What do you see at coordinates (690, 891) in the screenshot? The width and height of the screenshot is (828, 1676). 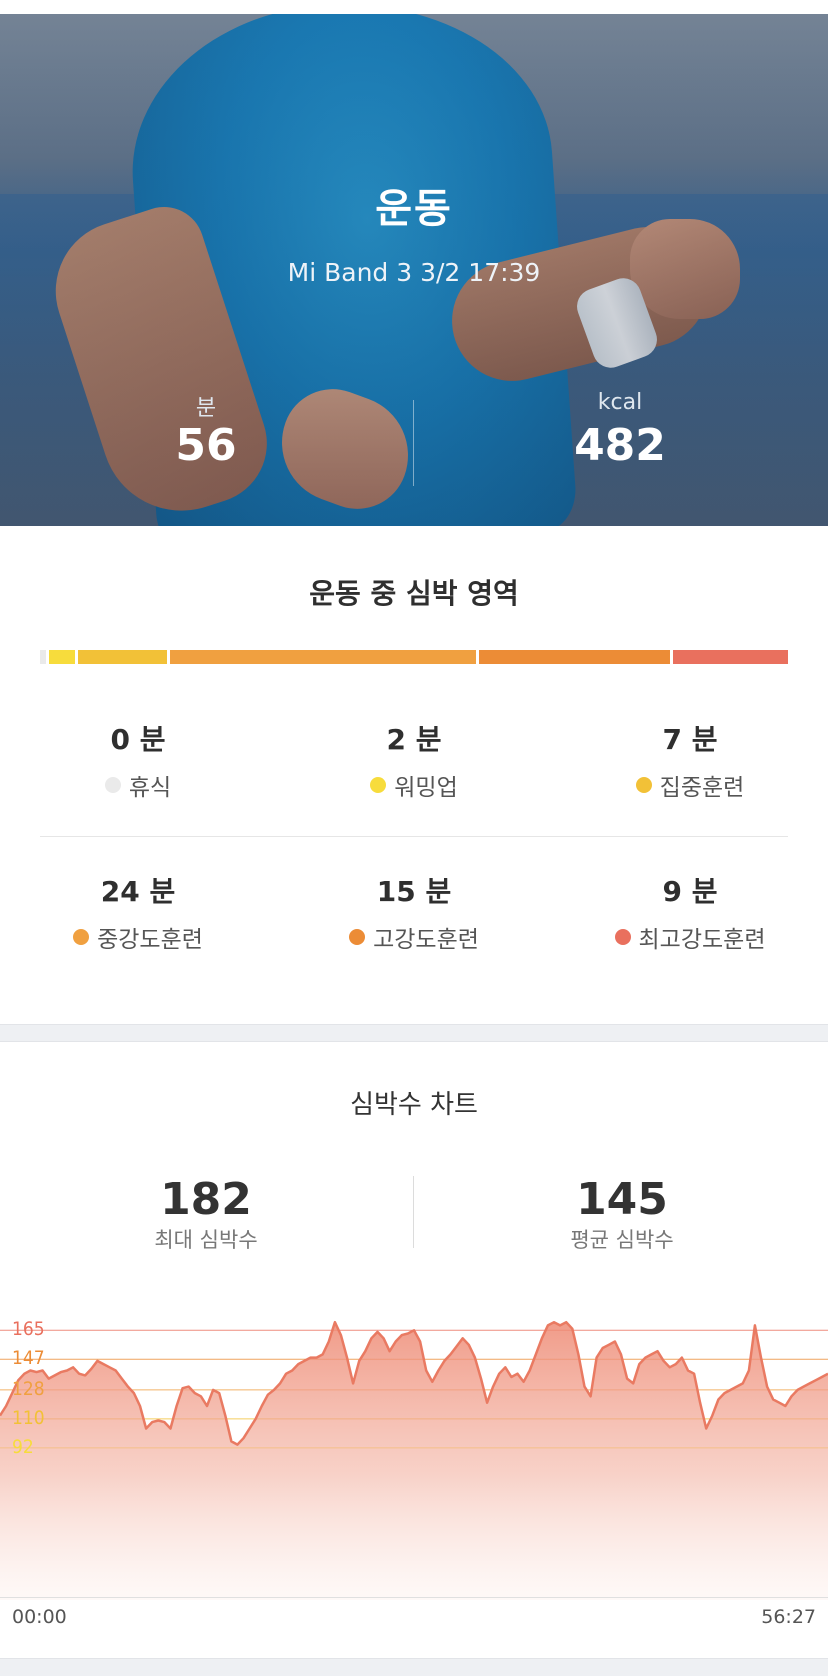 I see `zone-minutes: 9 분` at bounding box center [690, 891].